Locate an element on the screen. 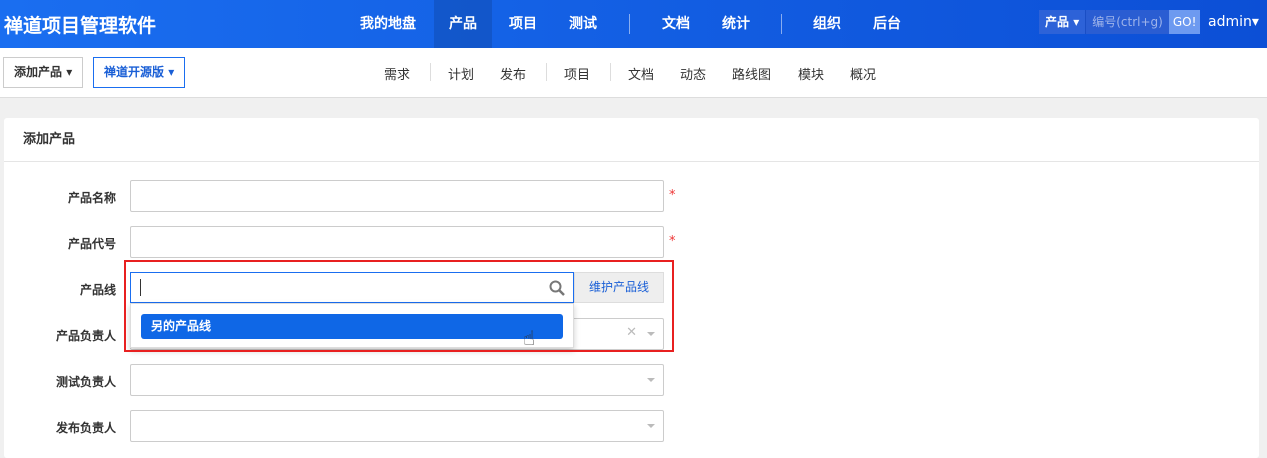  highlight-box is located at coordinates (399, 306).